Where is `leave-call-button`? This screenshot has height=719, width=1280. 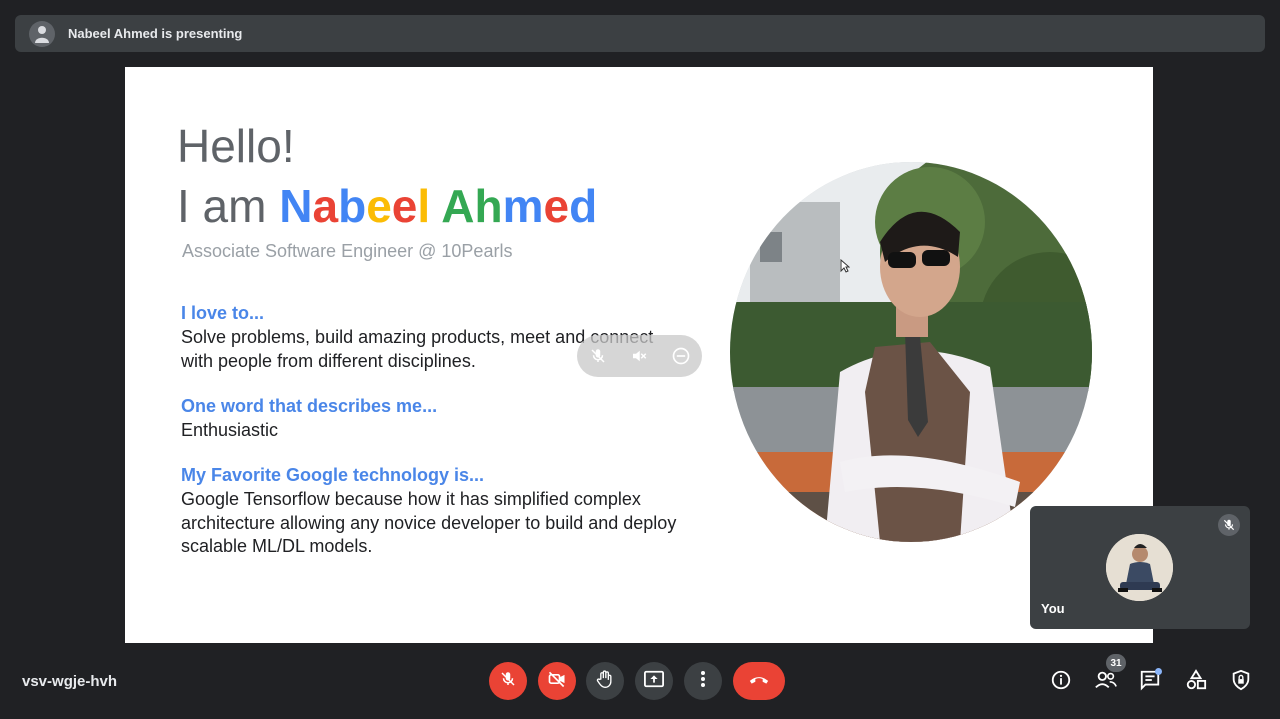 leave-call-button is located at coordinates (759, 681).